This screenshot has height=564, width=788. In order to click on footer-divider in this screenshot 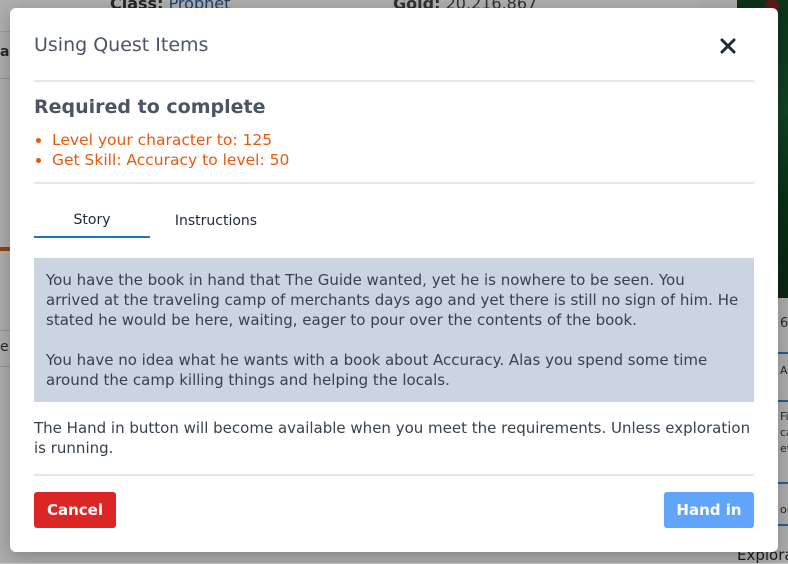, I will do `click(394, 475)`.